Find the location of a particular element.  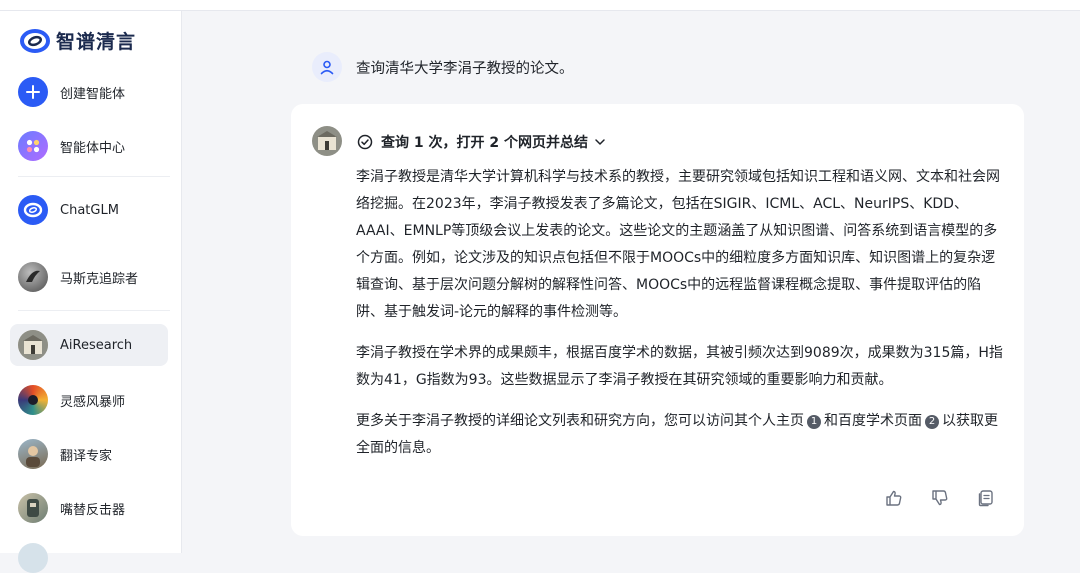

comeback-avatar-icon is located at coordinates (33, 508).